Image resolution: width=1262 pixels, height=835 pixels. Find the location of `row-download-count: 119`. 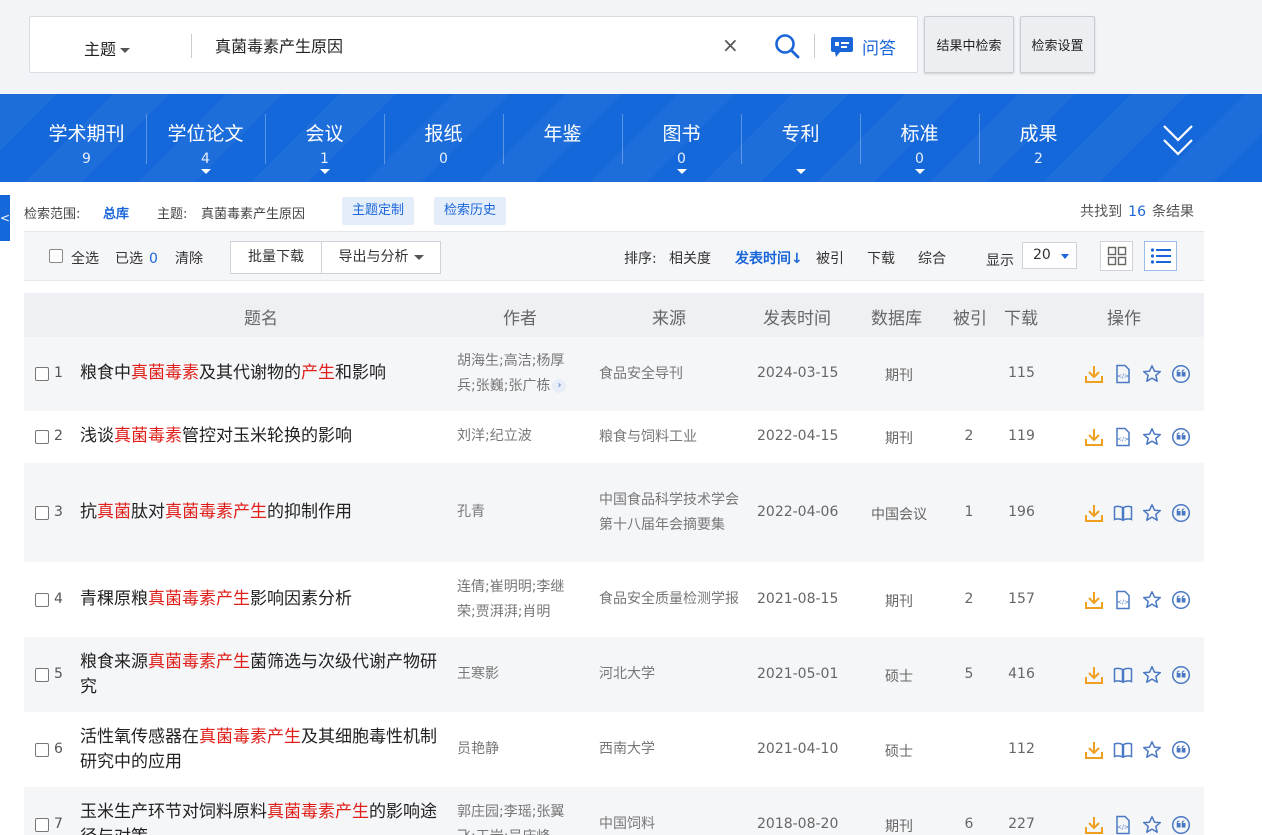

row-download-count: 119 is located at coordinates (1021, 436).